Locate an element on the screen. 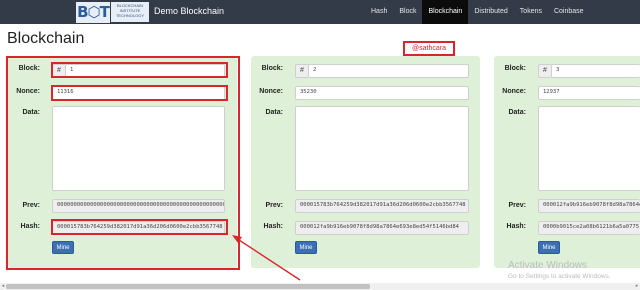  scrollbar-thumb is located at coordinates (188, 286).